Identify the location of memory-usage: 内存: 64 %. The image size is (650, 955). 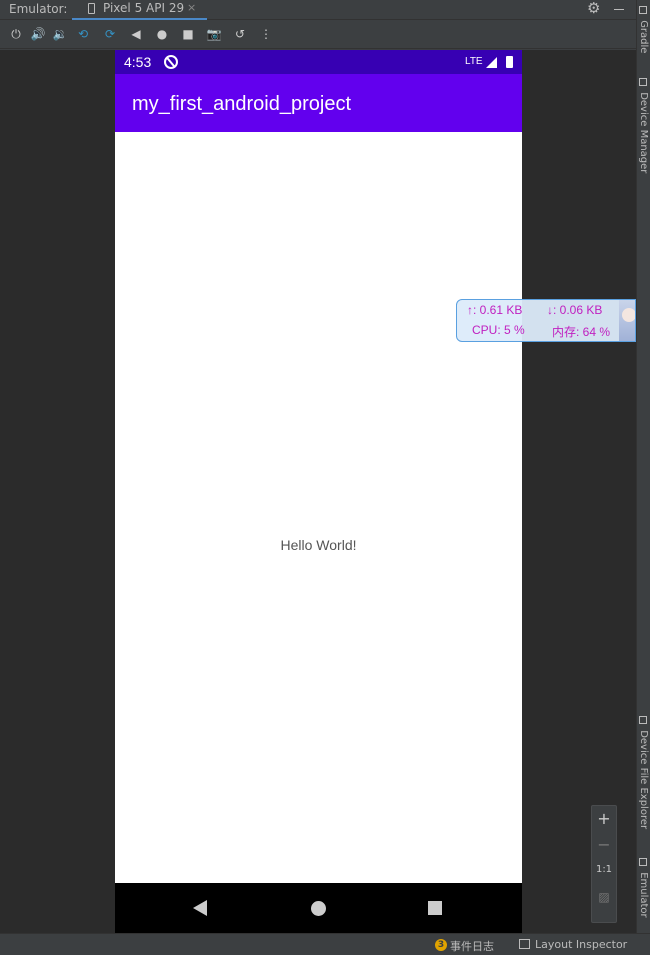
(581, 332).